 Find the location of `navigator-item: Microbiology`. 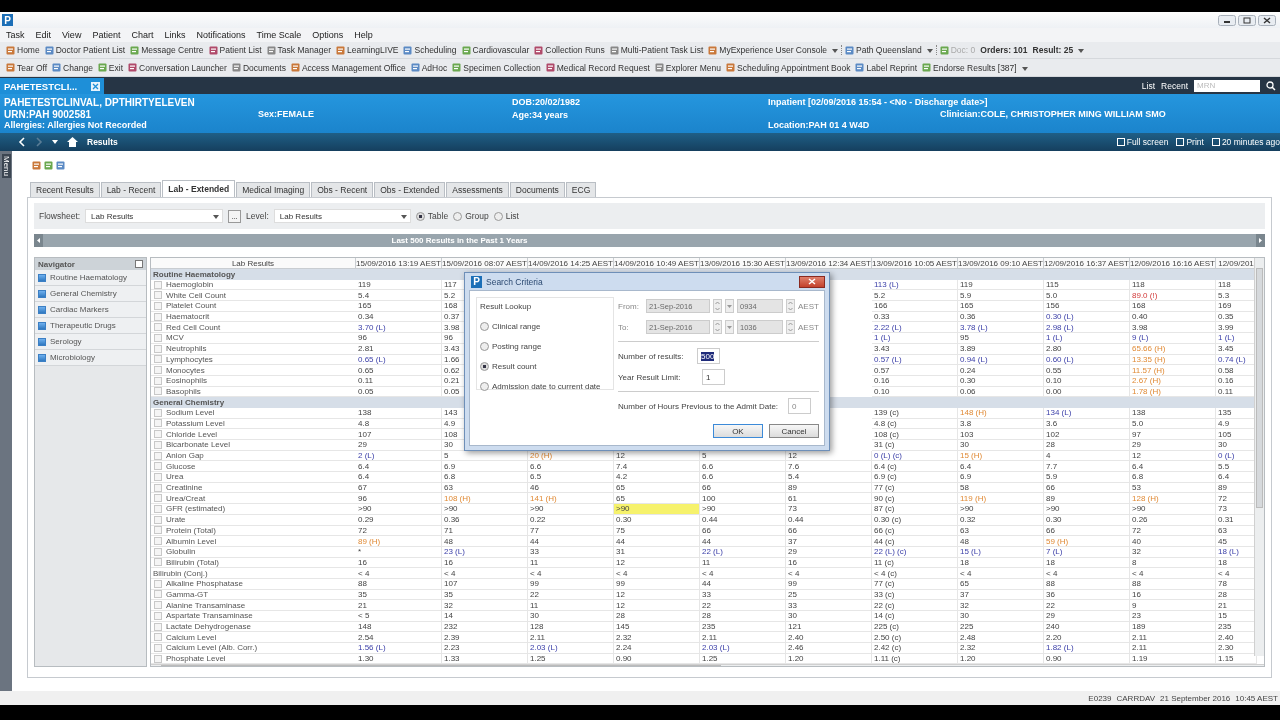

navigator-item: Microbiology is located at coordinates (90, 358).